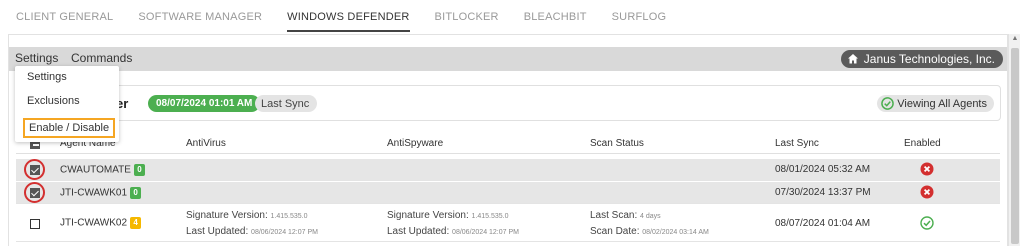  I want to click on settings-menu: Settings, so click(36, 58).